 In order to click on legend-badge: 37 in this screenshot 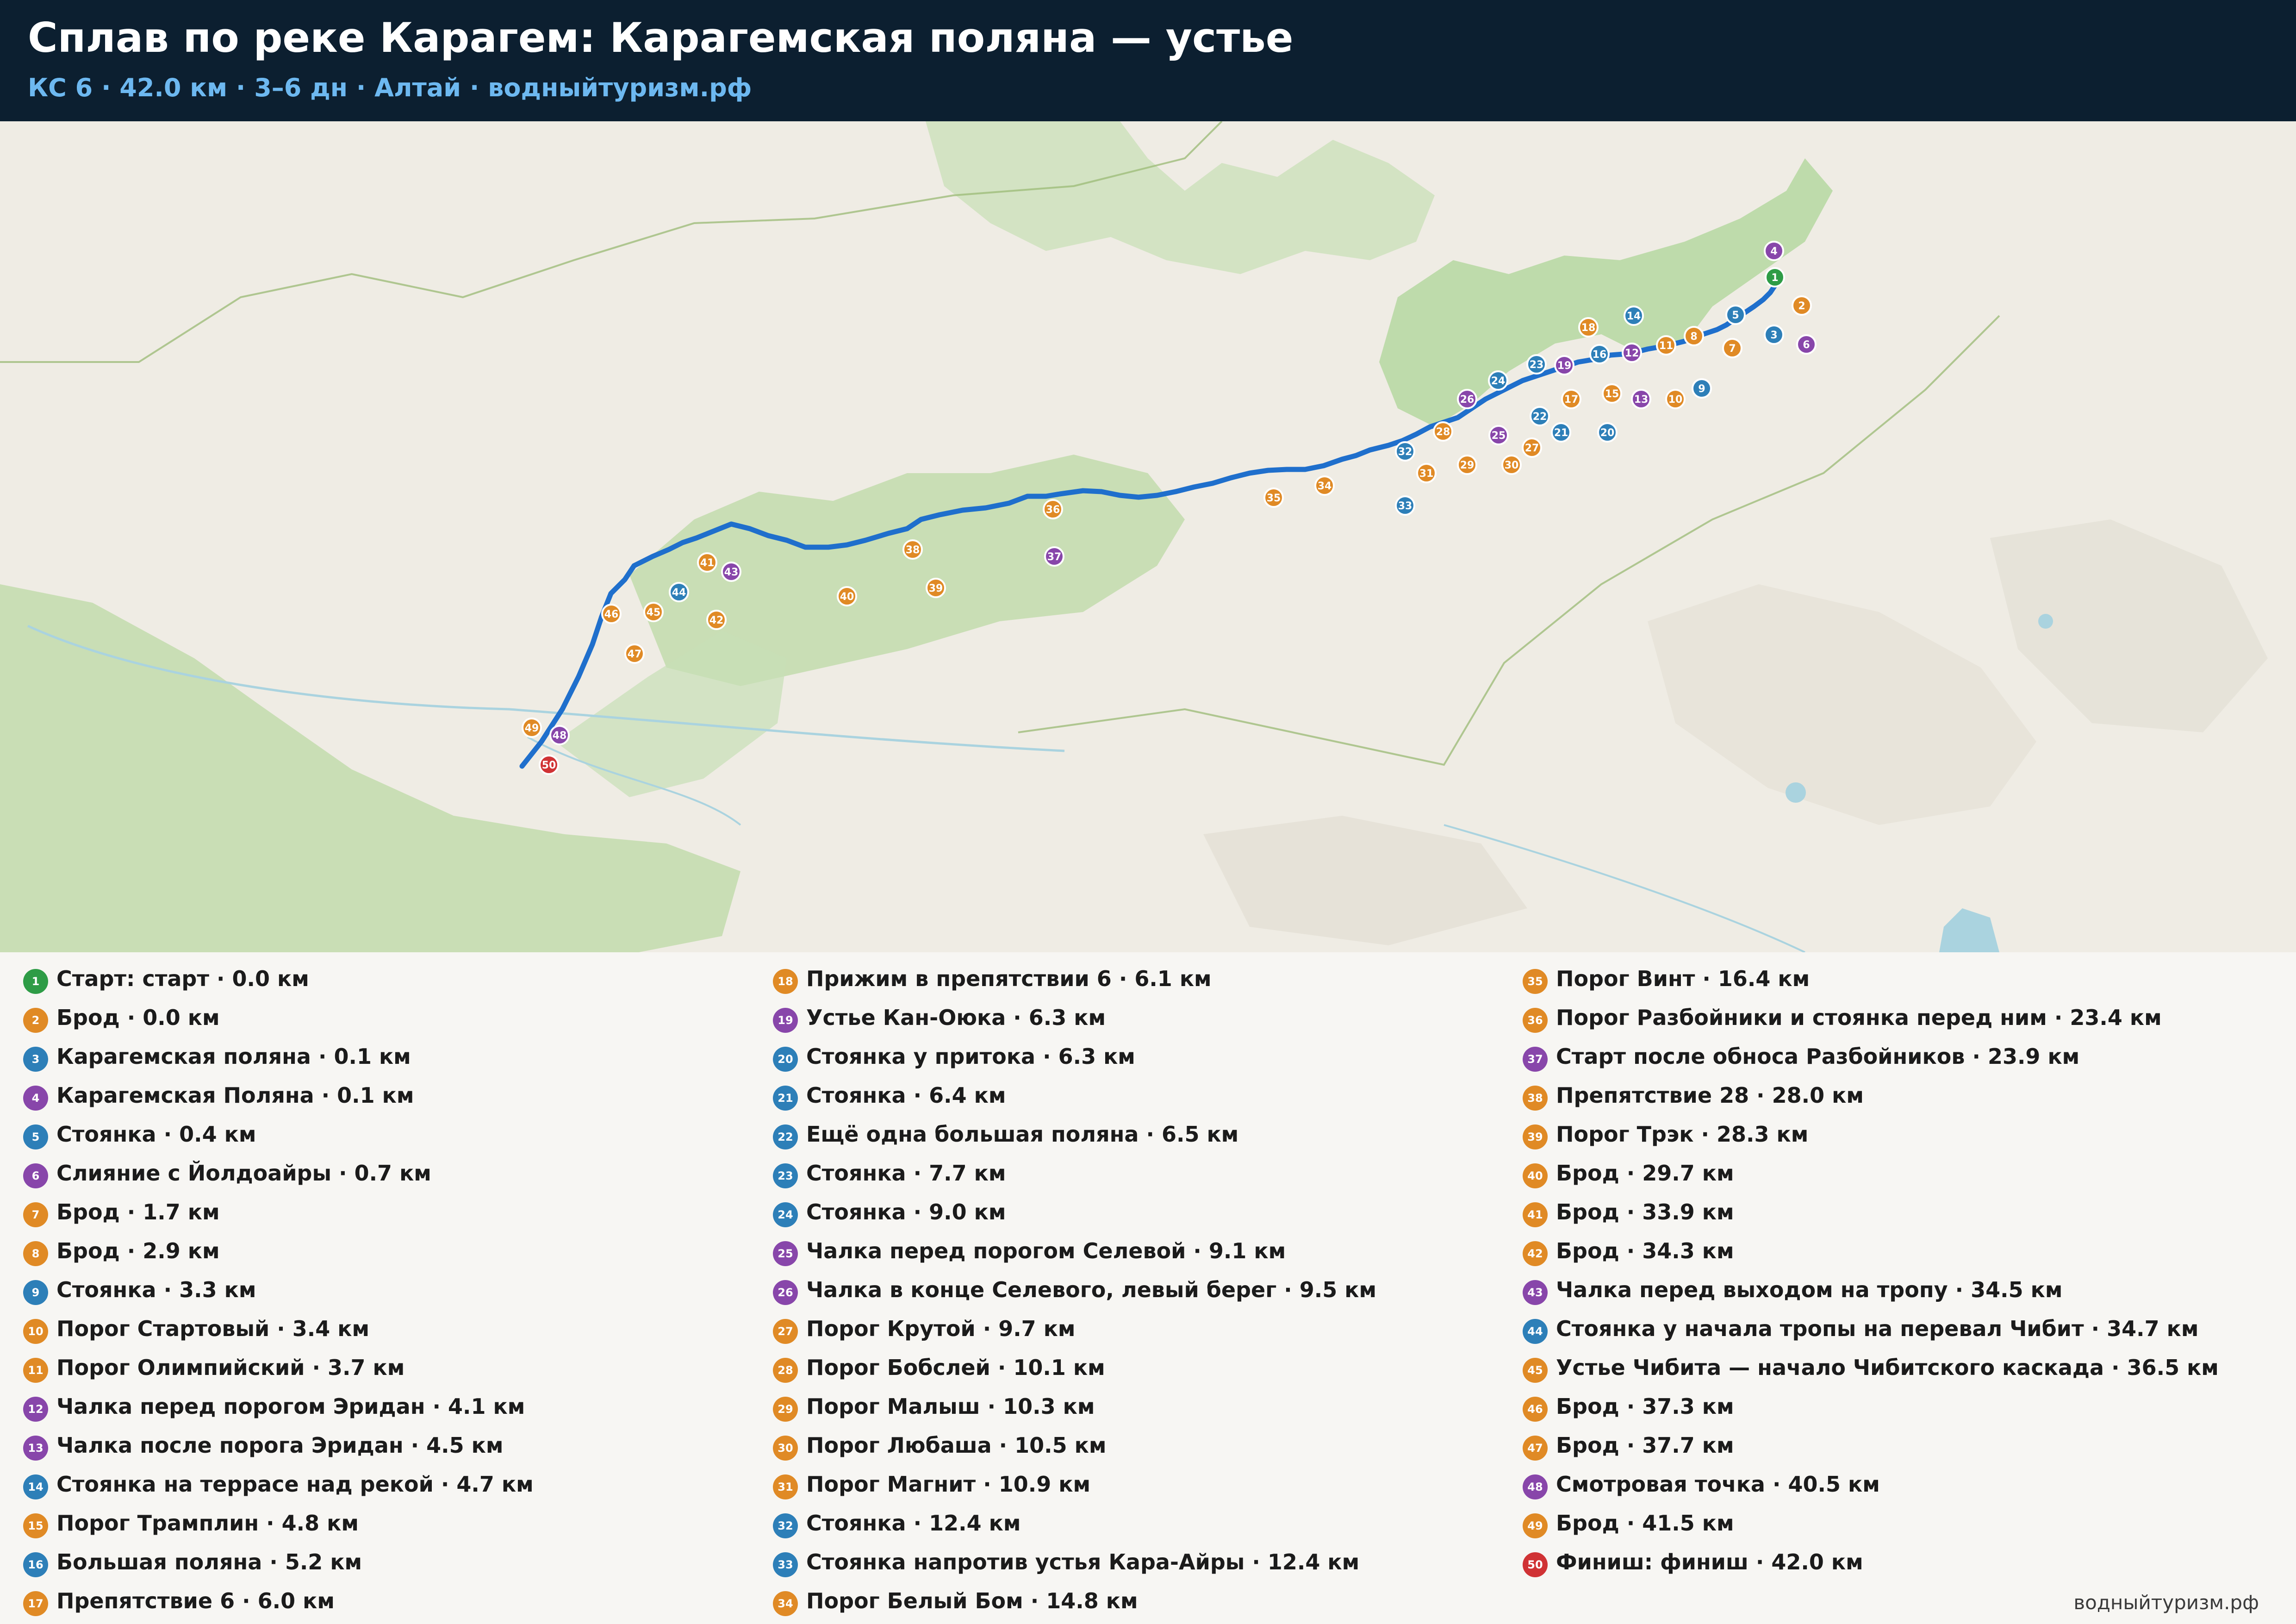, I will do `click(1535, 1059)`.